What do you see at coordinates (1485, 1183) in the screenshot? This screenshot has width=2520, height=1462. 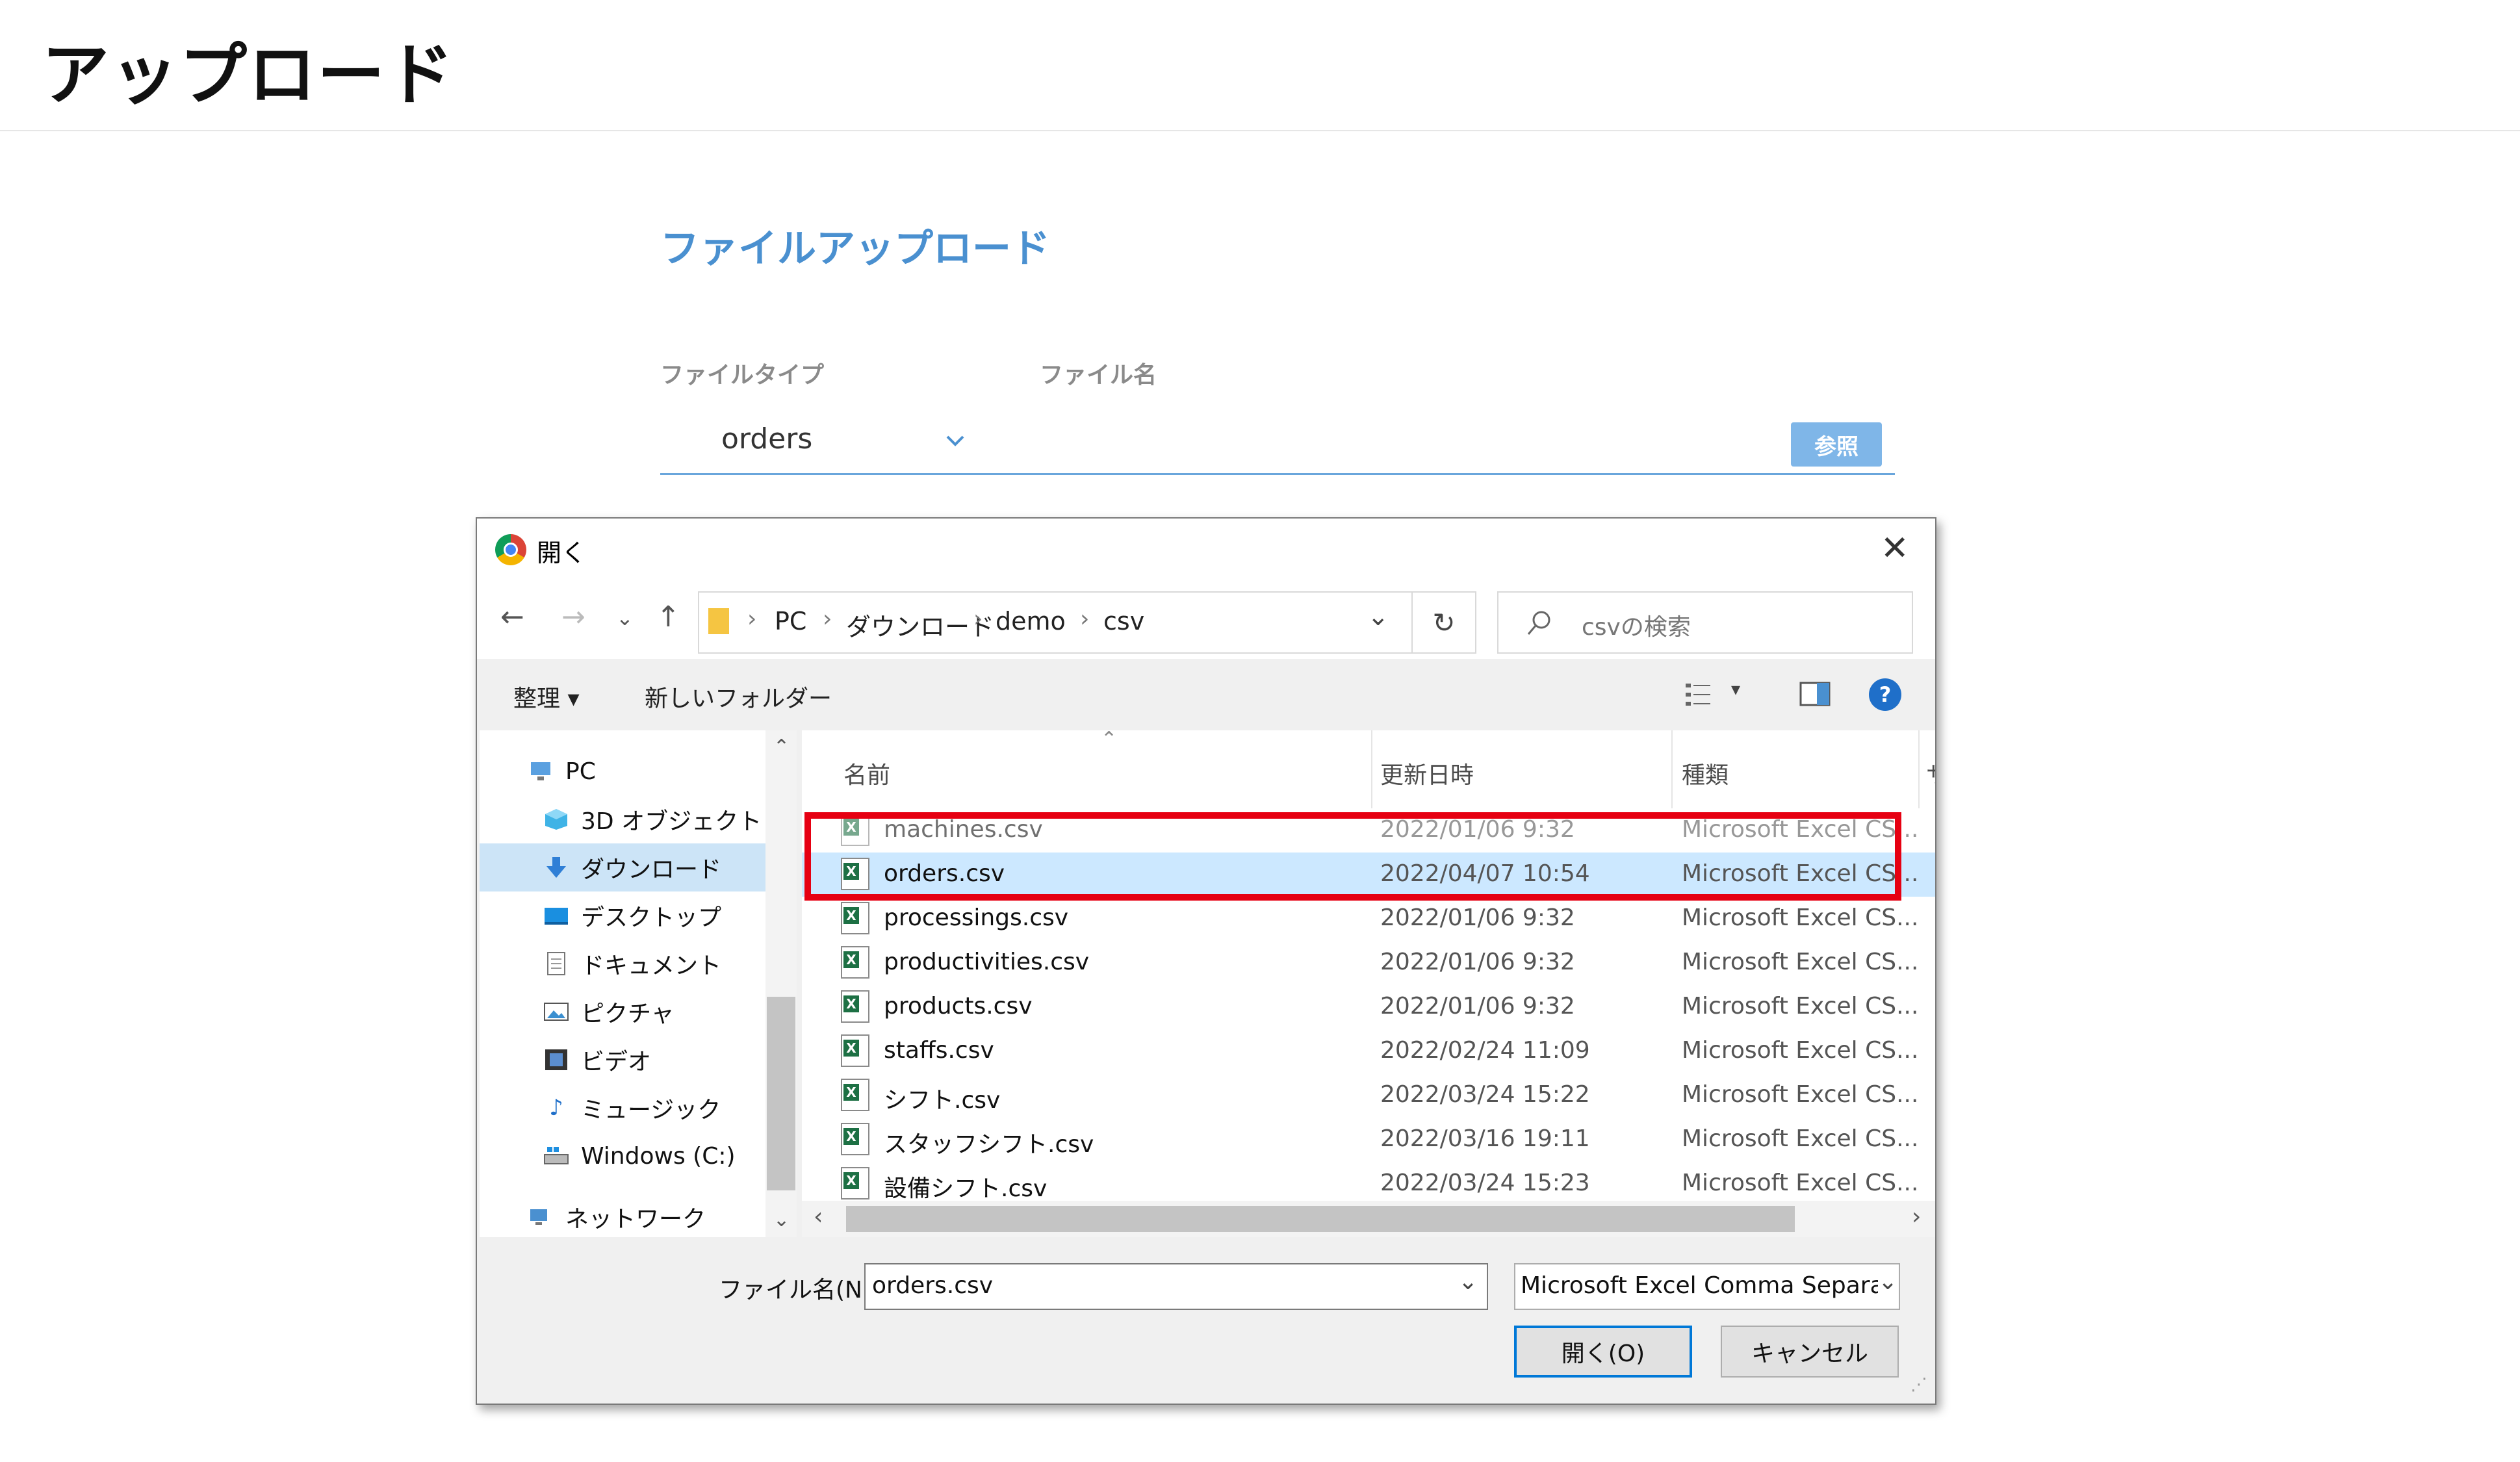 I see `file-date: 2022/03/24 15:23` at bounding box center [1485, 1183].